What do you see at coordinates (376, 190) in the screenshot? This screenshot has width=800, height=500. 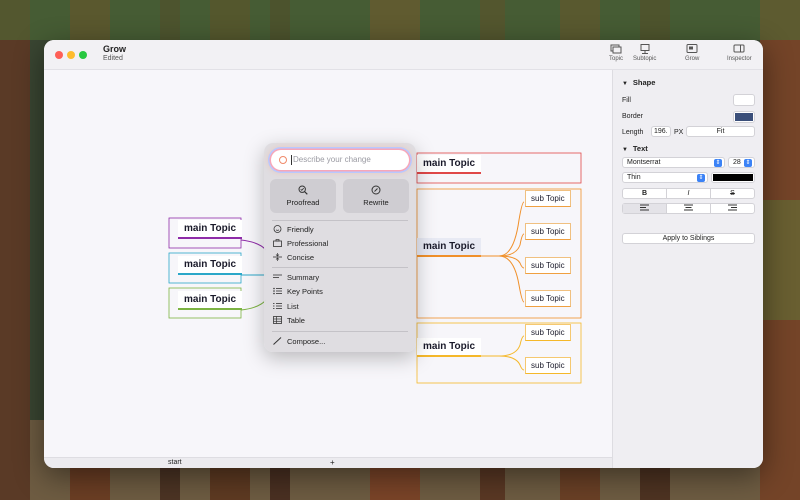 I see `rewrite-icon` at bounding box center [376, 190].